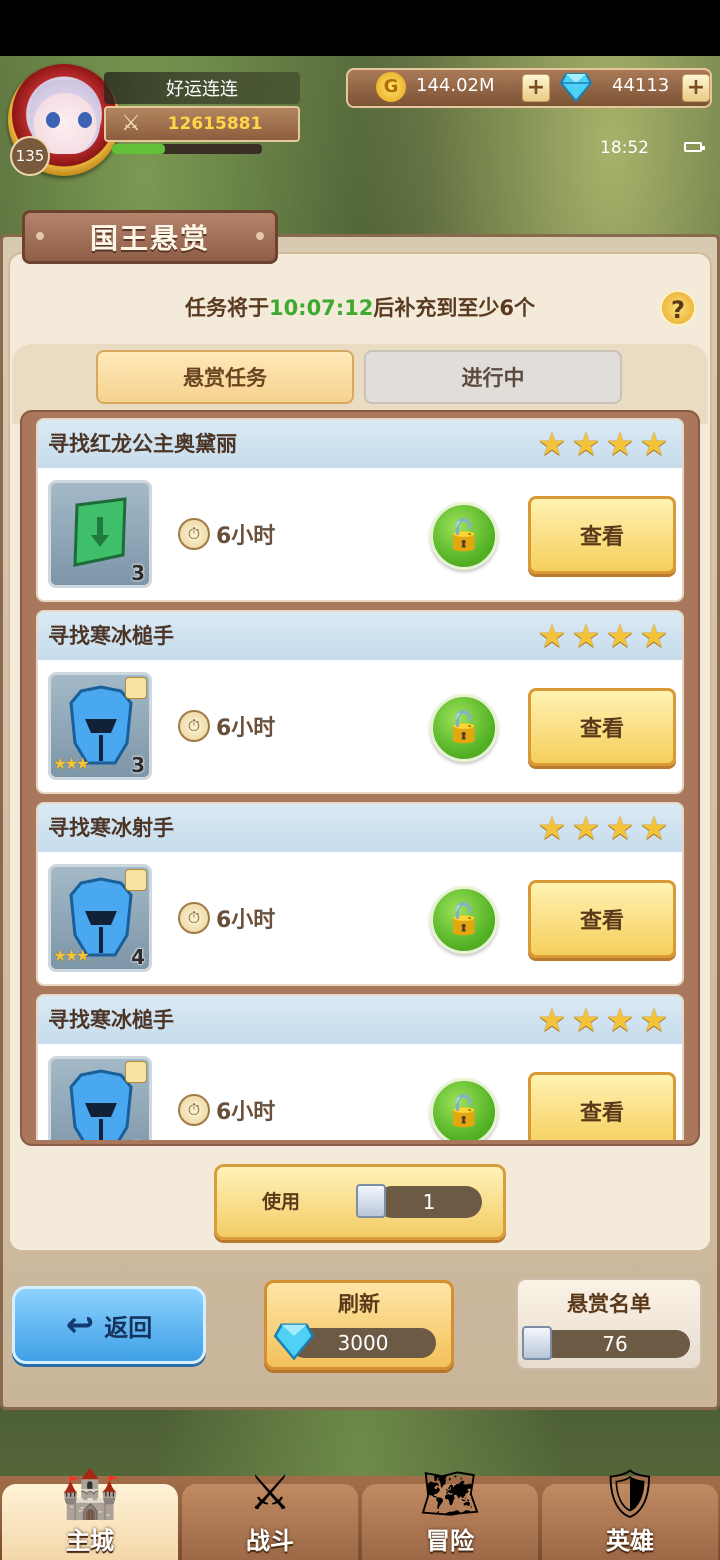  Describe the element at coordinates (142, 444) in the screenshot. I see `quest-title: 寻找红龙公主奥黛丽` at that location.